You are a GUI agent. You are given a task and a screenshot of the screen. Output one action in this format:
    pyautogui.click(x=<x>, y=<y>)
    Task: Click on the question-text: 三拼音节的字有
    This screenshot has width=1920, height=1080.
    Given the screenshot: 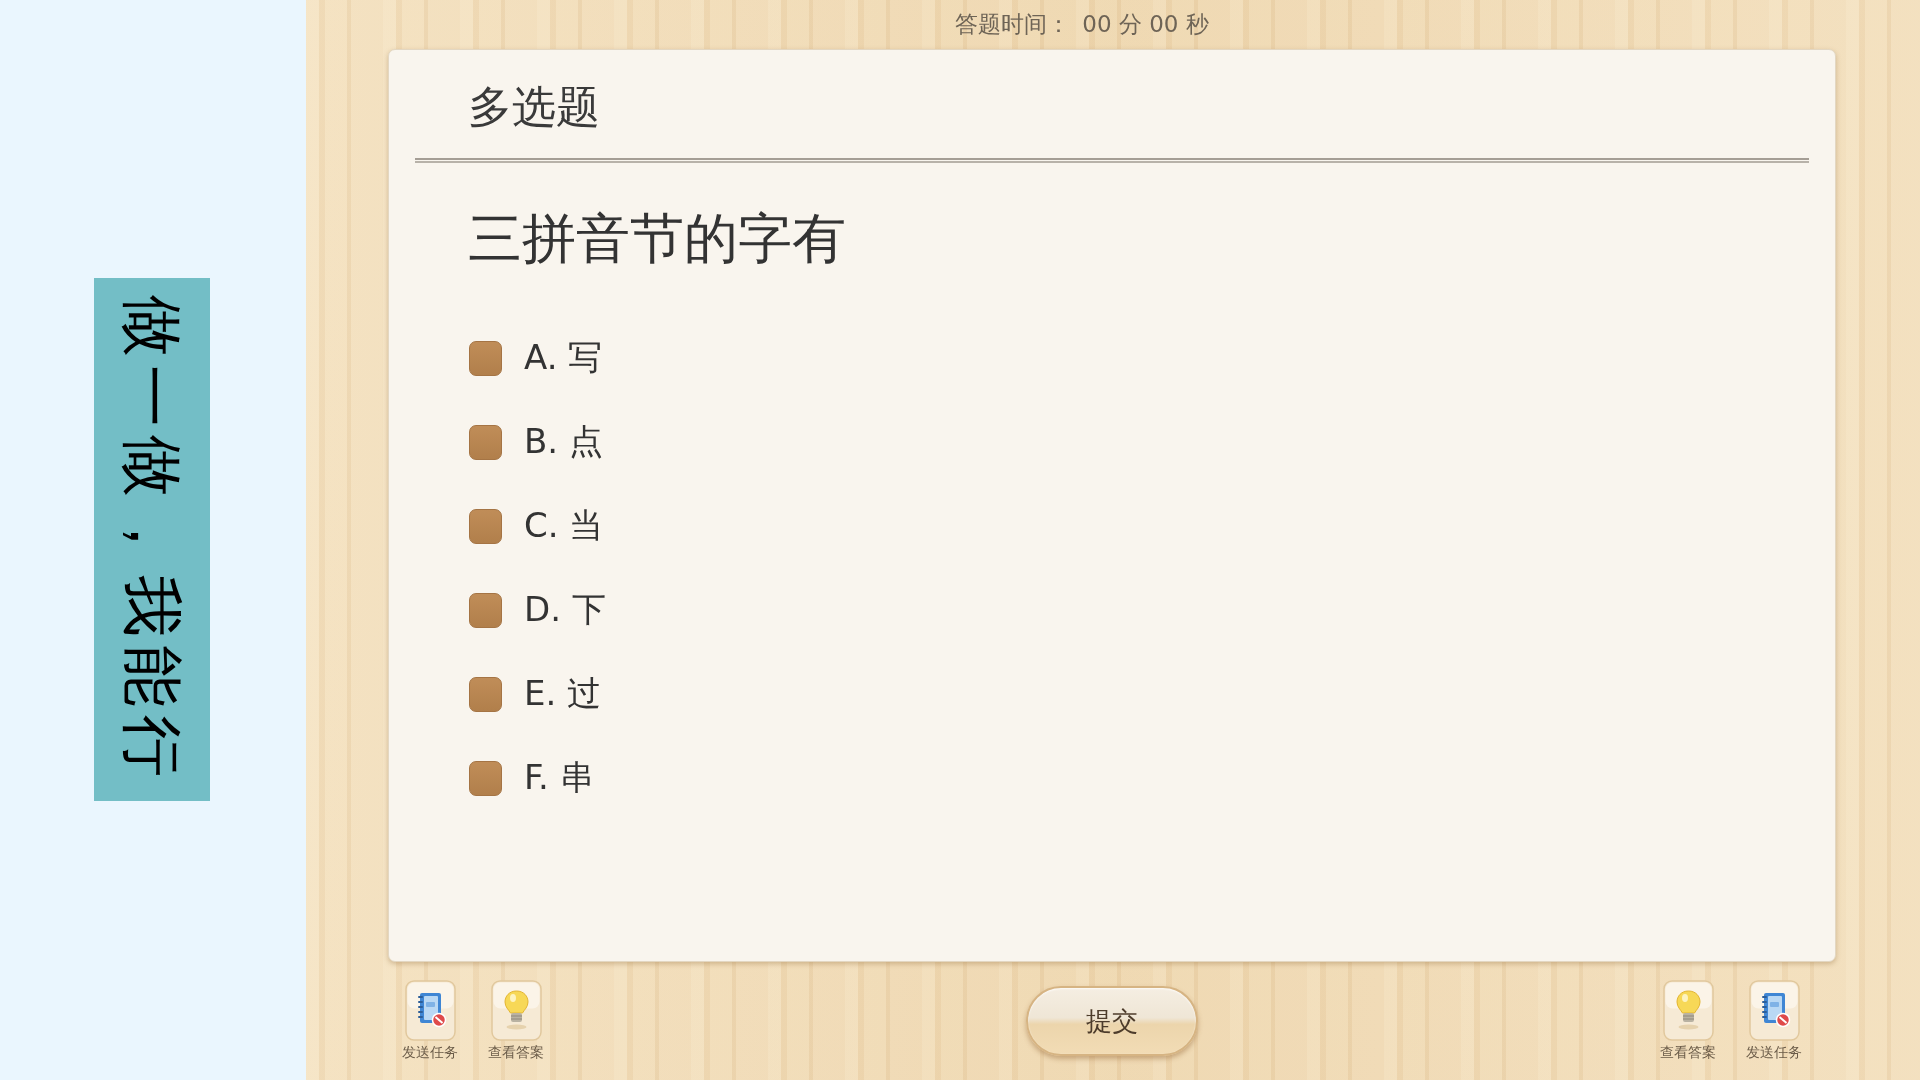 What is the action you would take?
    pyautogui.click(x=657, y=239)
    